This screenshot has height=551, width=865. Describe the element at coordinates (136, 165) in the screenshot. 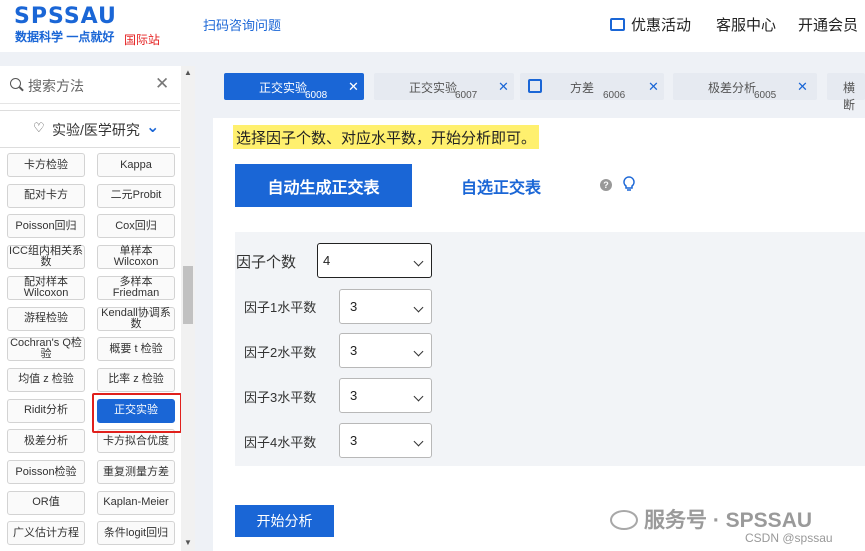

I see `method-button: Kappa` at that location.